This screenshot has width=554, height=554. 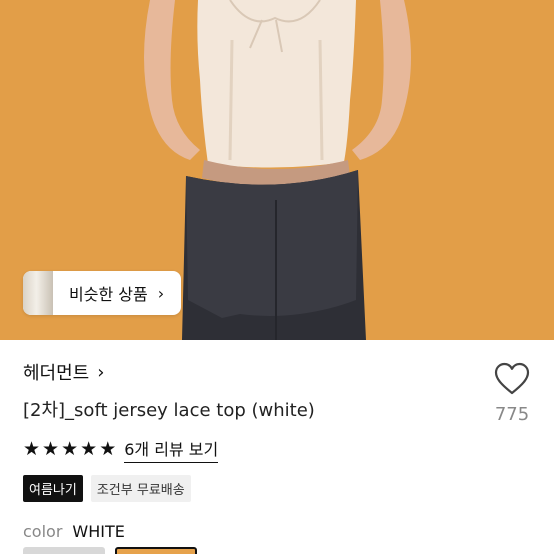 What do you see at coordinates (108, 294) in the screenshot?
I see `similar-products-label: 비슷한 상품` at bounding box center [108, 294].